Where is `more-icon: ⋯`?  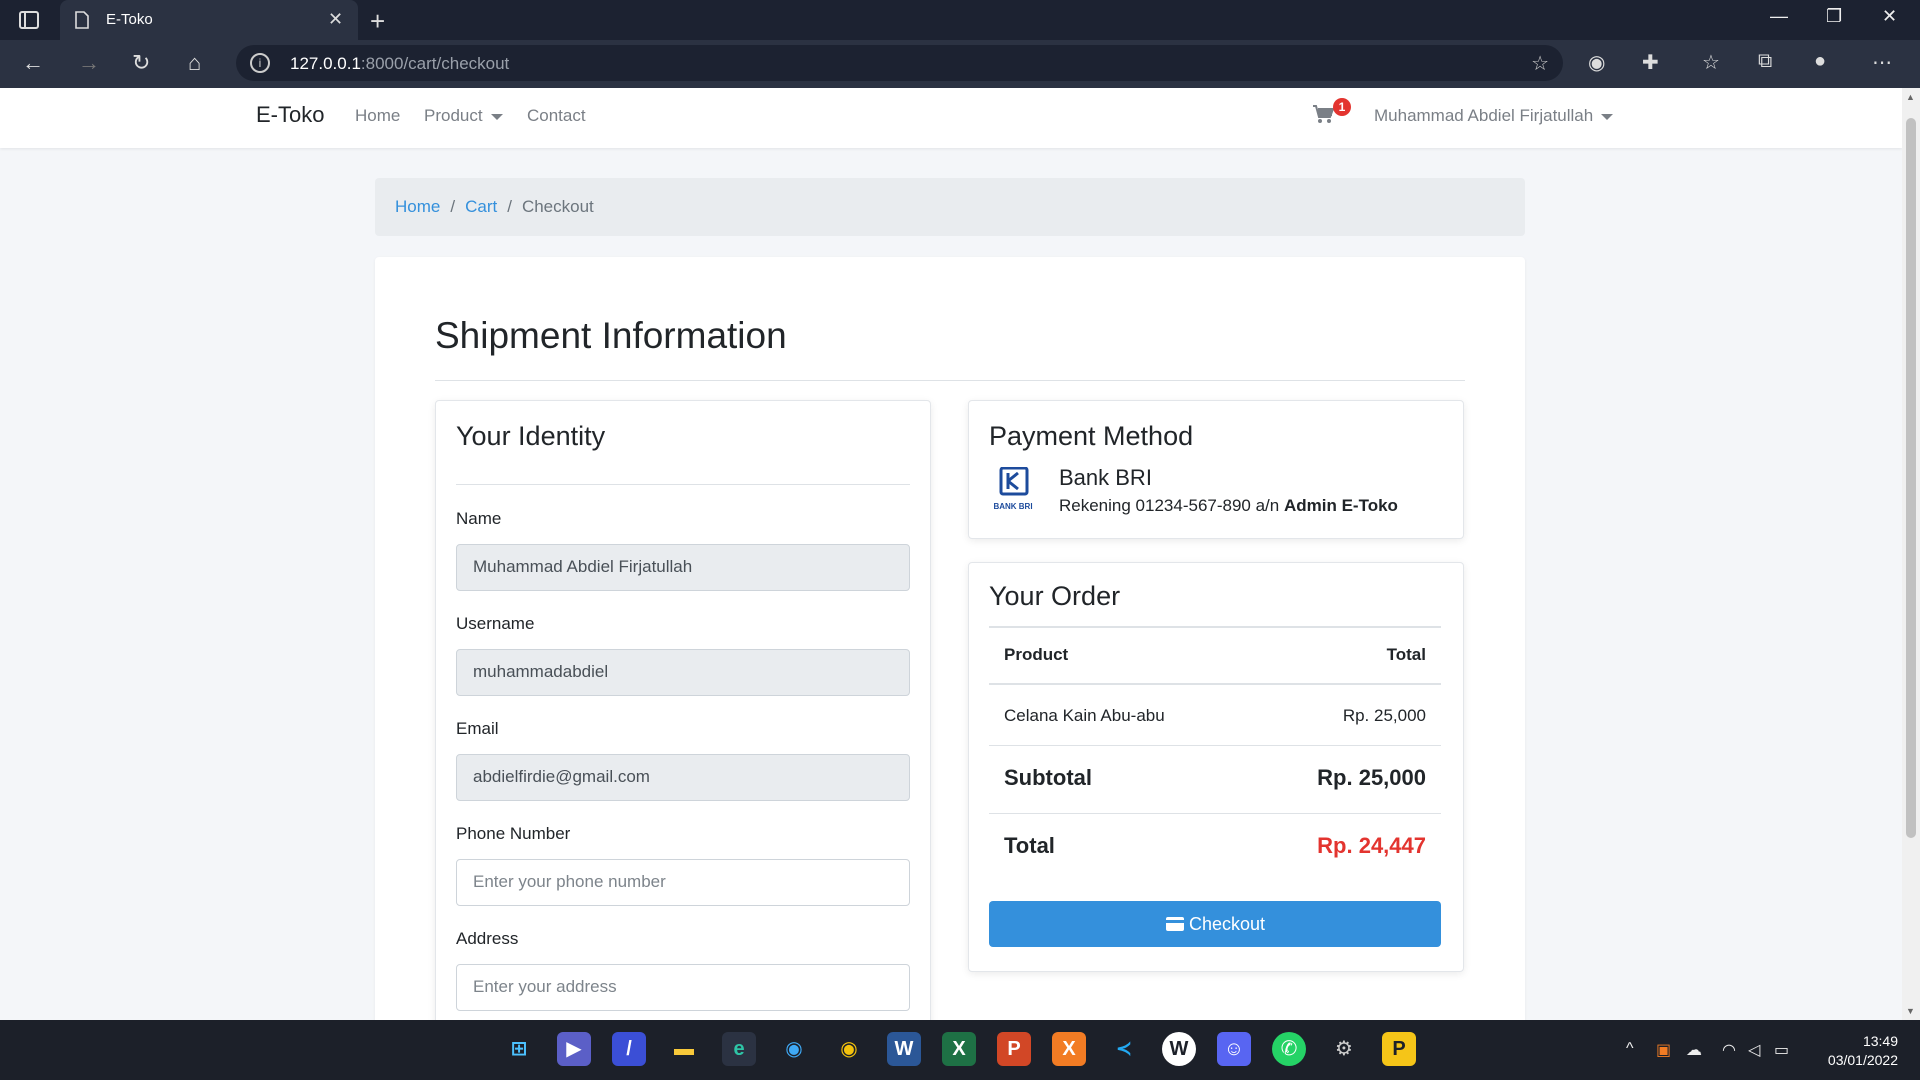 more-icon: ⋯ is located at coordinates (1882, 62).